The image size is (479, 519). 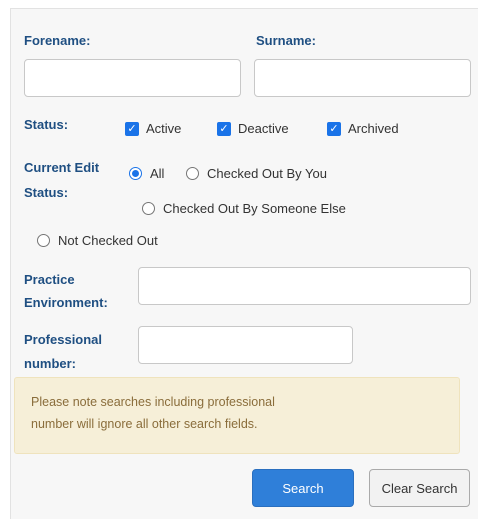 What do you see at coordinates (239, 4) in the screenshot?
I see `top-margin` at bounding box center [239, 4].